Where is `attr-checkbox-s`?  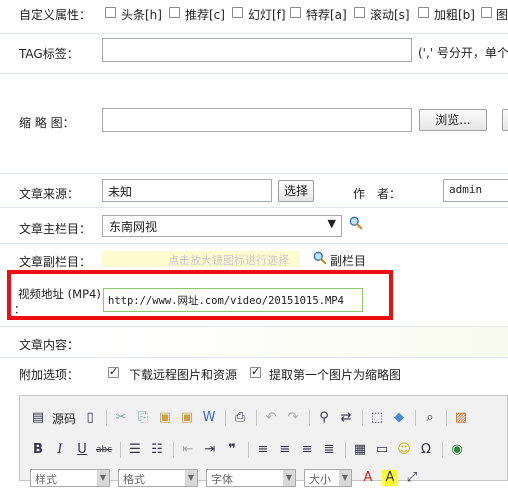 attr-checkbox-s is located at coordinates (359, 12).